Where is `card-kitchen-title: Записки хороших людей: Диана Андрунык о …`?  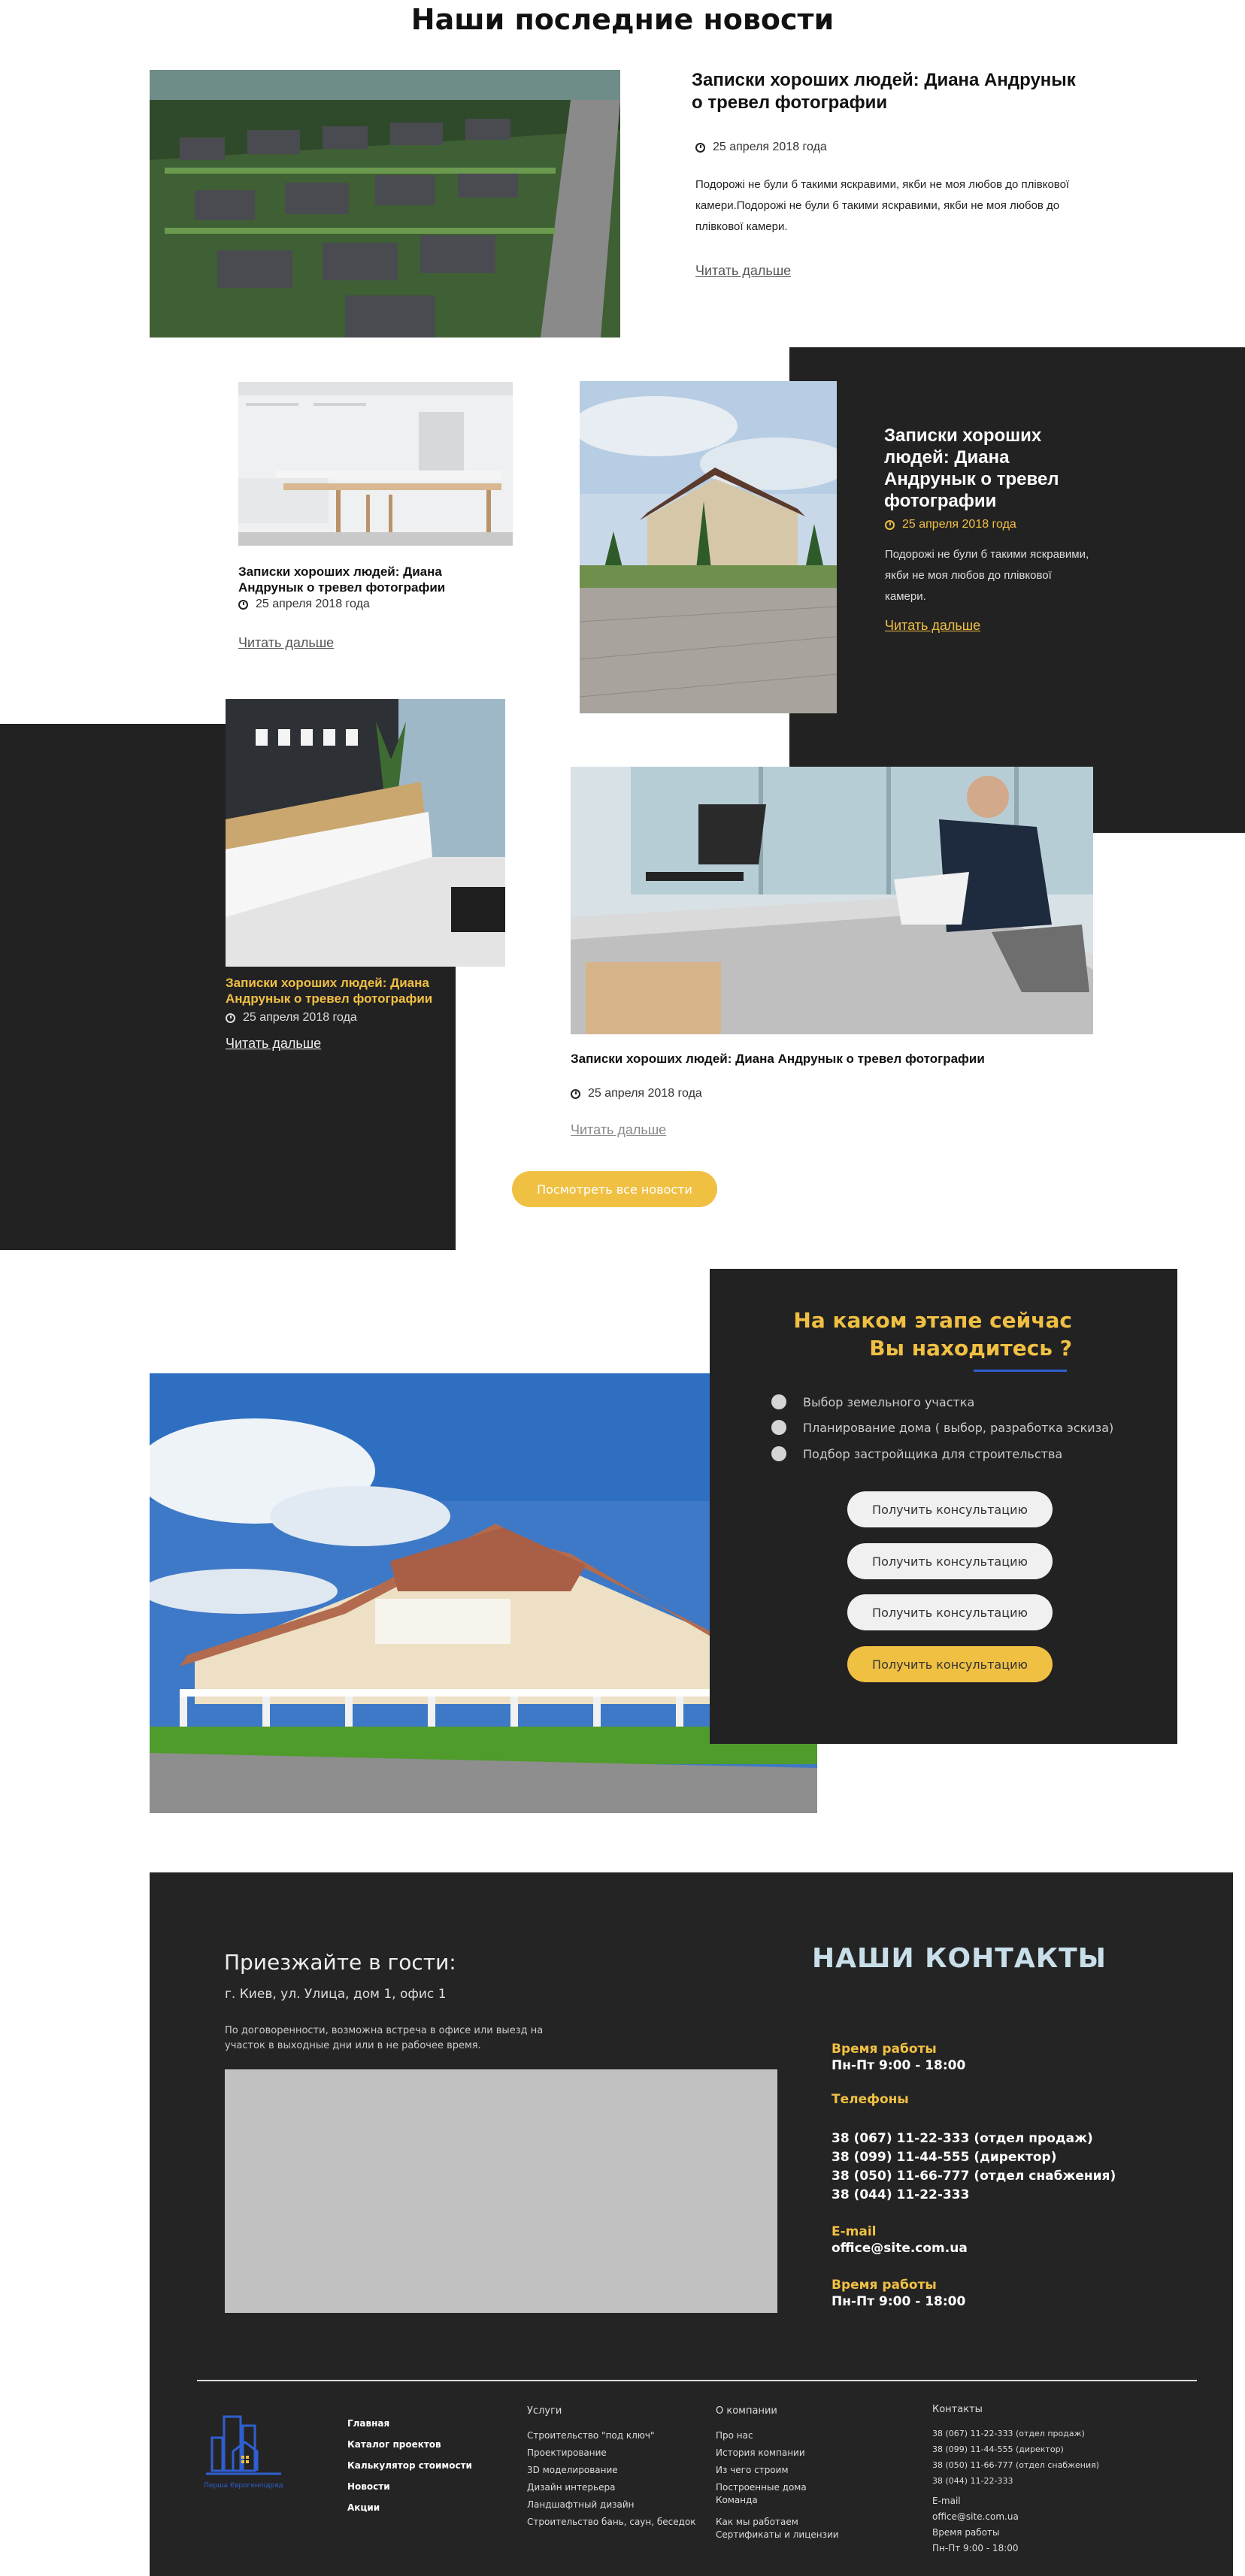 card-kitchen-title: Записки хороших людей: Диана Андрунык о … is located at coordinates (347, 579).